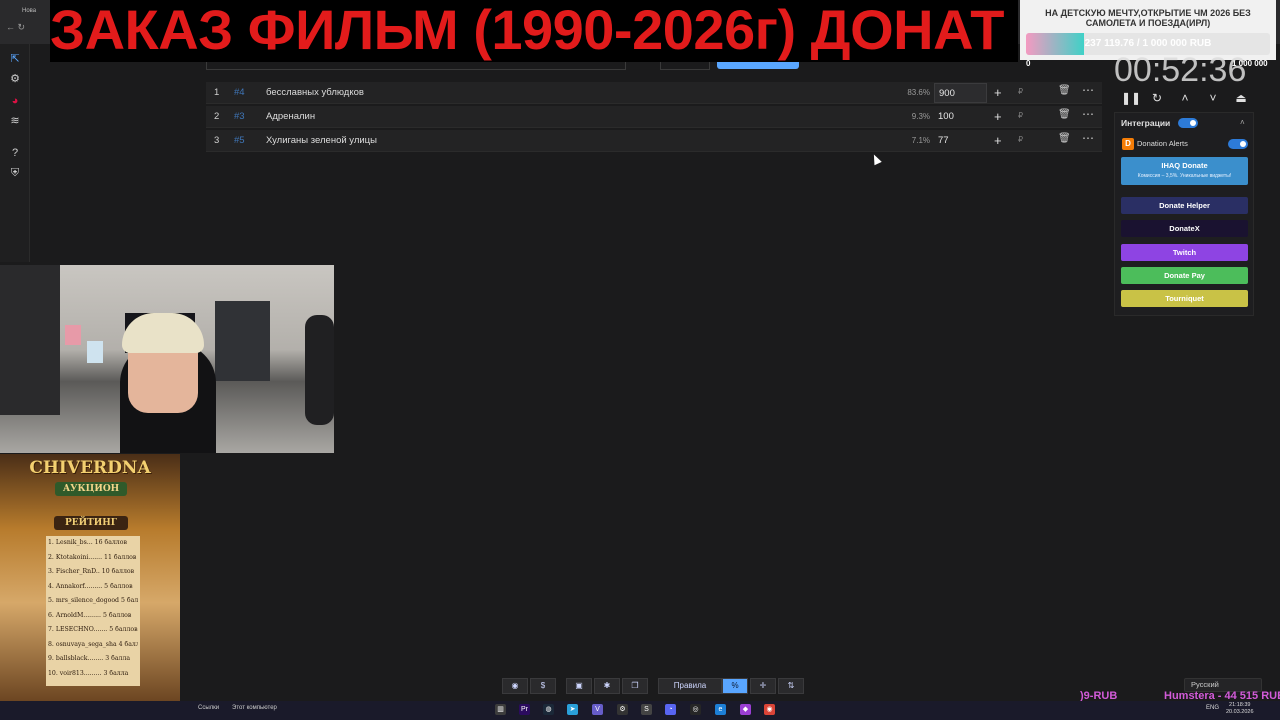 The image size is (1280, 720). What do you see at coordinates (93, 629) in the screenshot?
I see `rating-entry: 7. LESECHNO....... 5 баллов` at bounding box center [93, 629].